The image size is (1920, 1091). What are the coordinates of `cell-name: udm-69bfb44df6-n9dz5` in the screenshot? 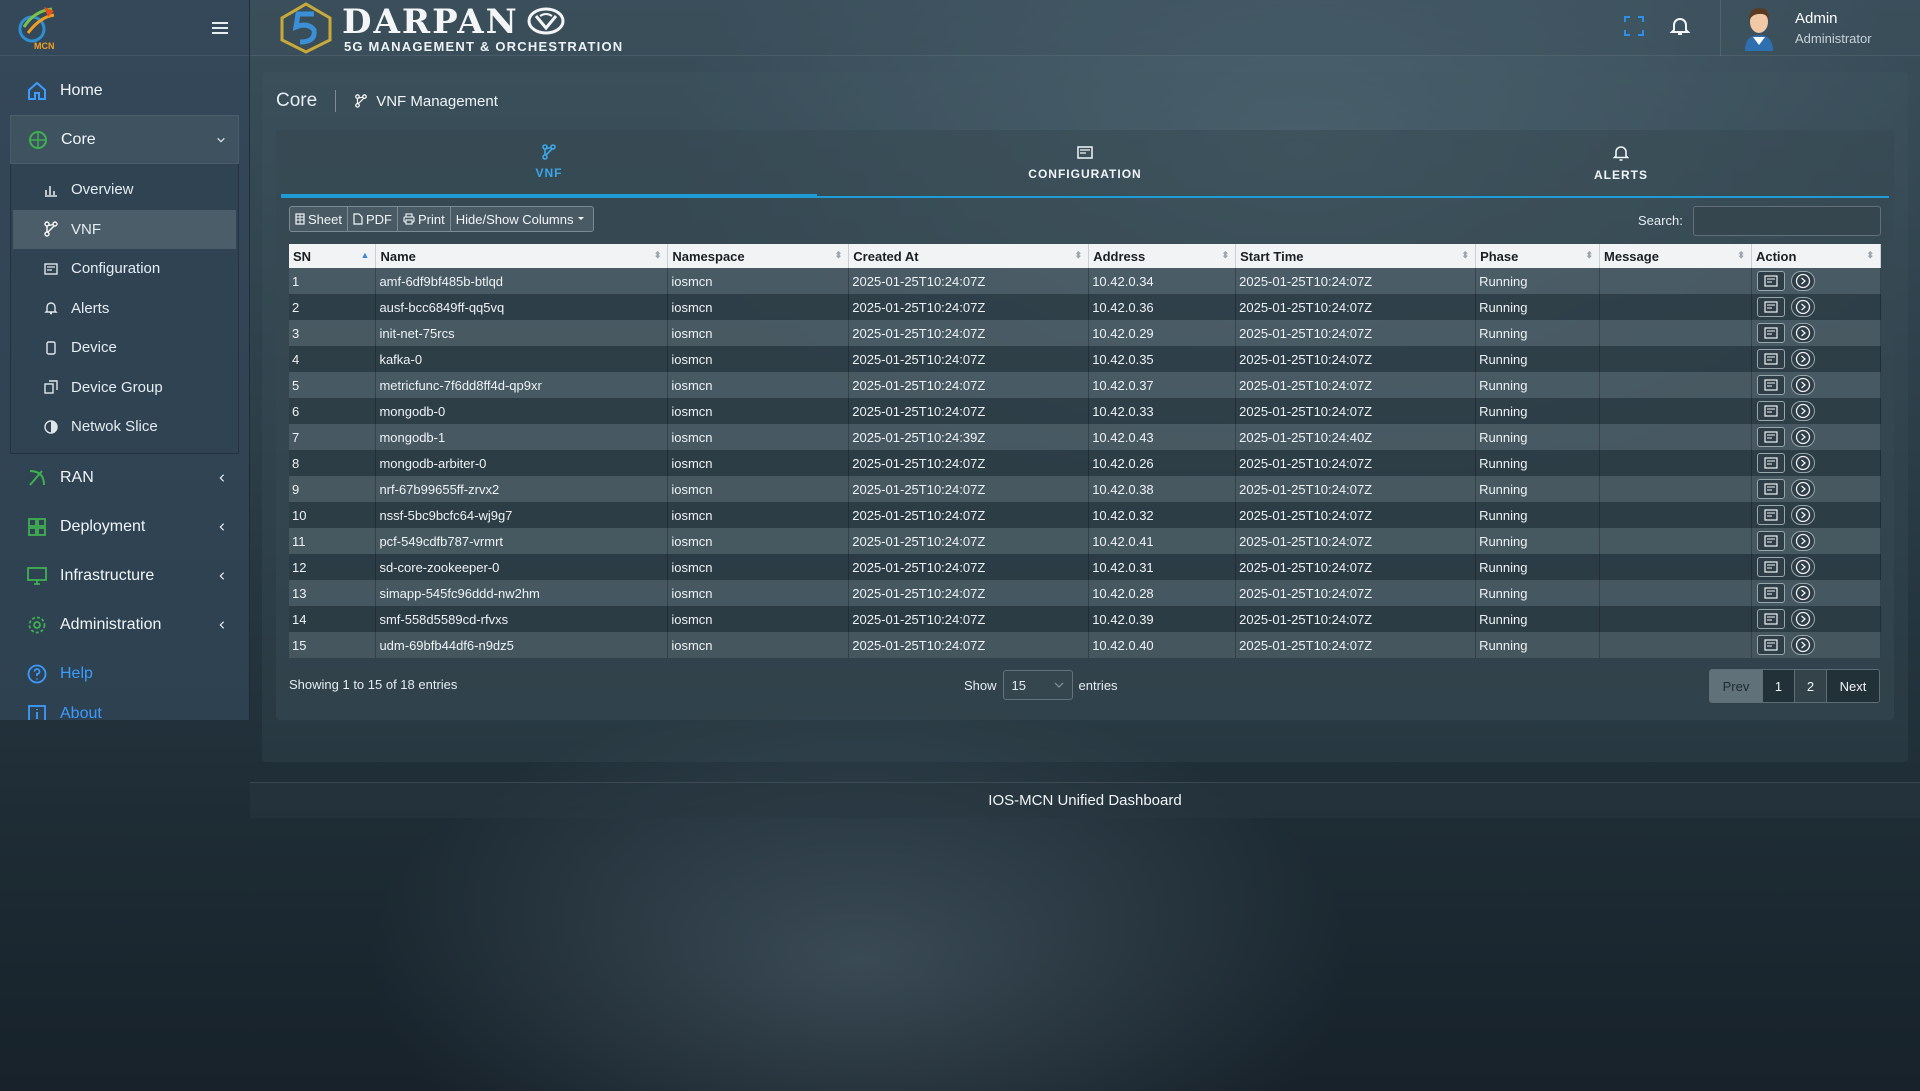 It's located at (522, 645).